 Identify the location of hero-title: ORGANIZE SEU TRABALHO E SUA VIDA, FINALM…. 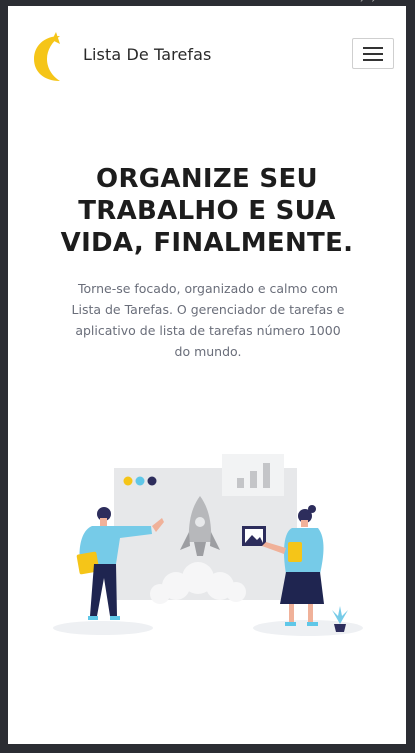
(207, 211).